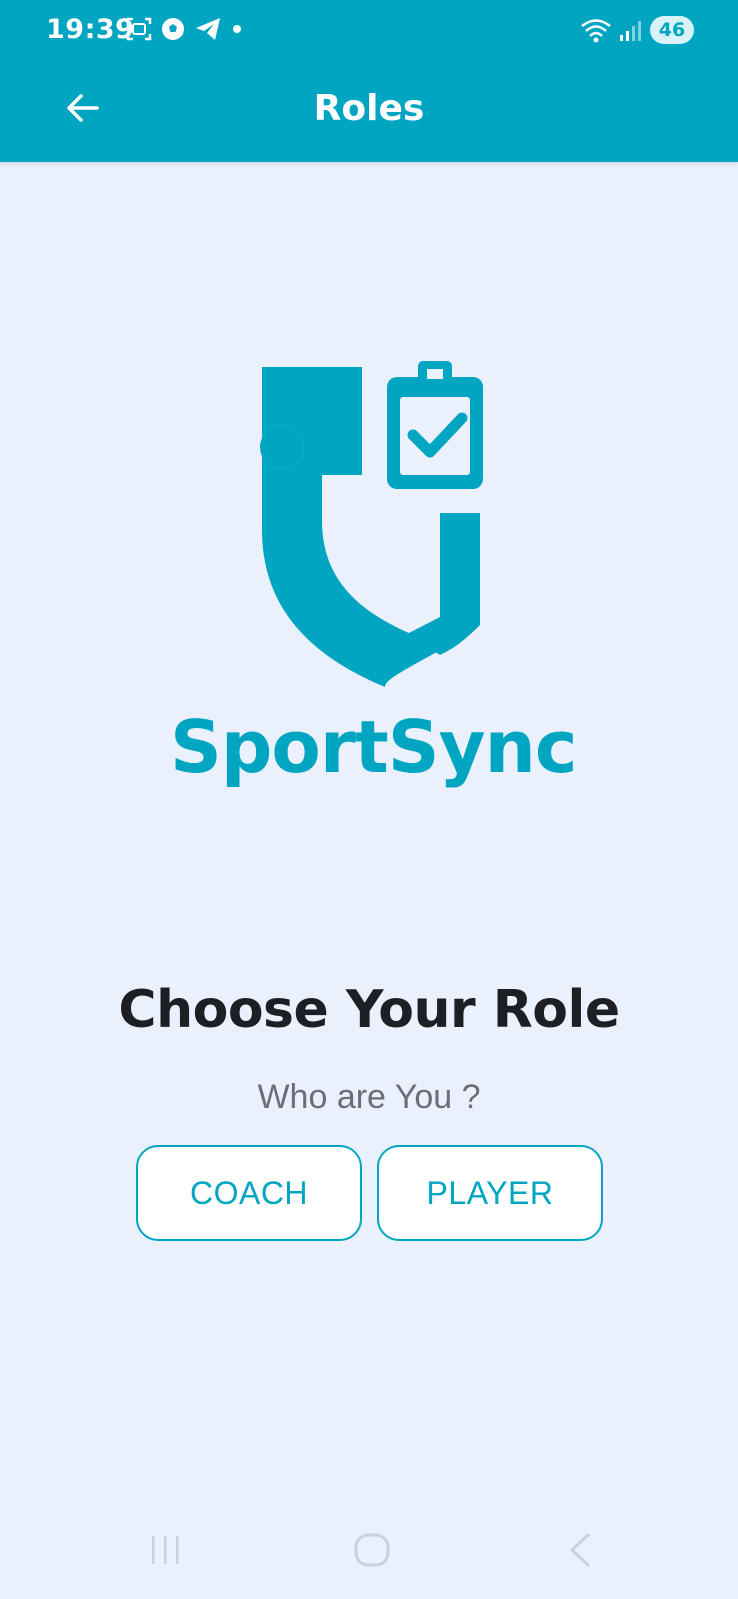  Describe the element at coordinates (249, 1193) in the screenshot. I see `coach-button: COACH` at that location.